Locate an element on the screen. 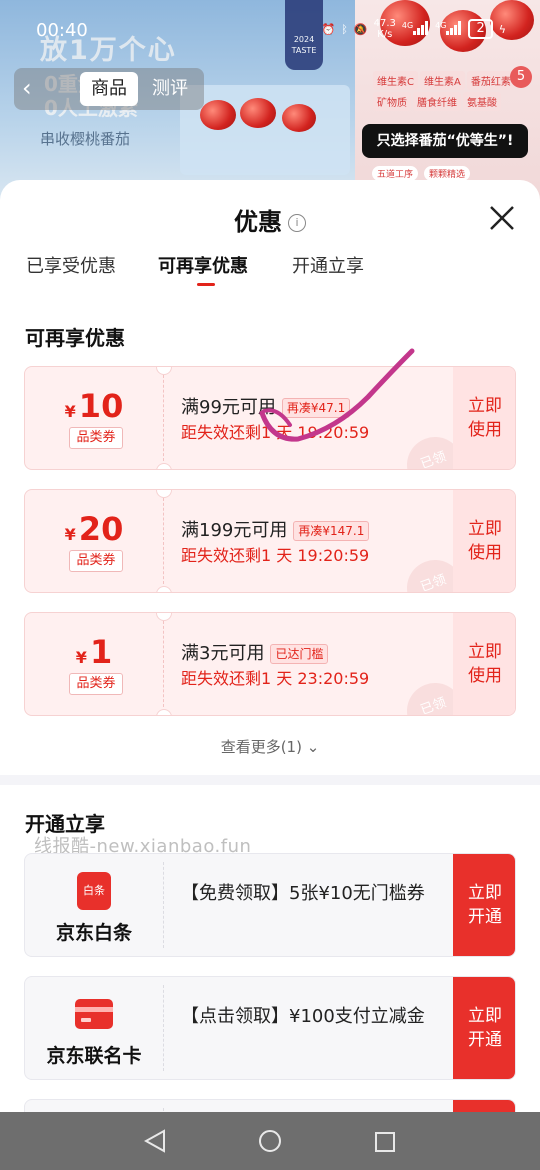 The width and height of the screenshot is (540, 1170). coupon-gap-tag: 再凑¥147.1 is located at coordinates (331, 531).